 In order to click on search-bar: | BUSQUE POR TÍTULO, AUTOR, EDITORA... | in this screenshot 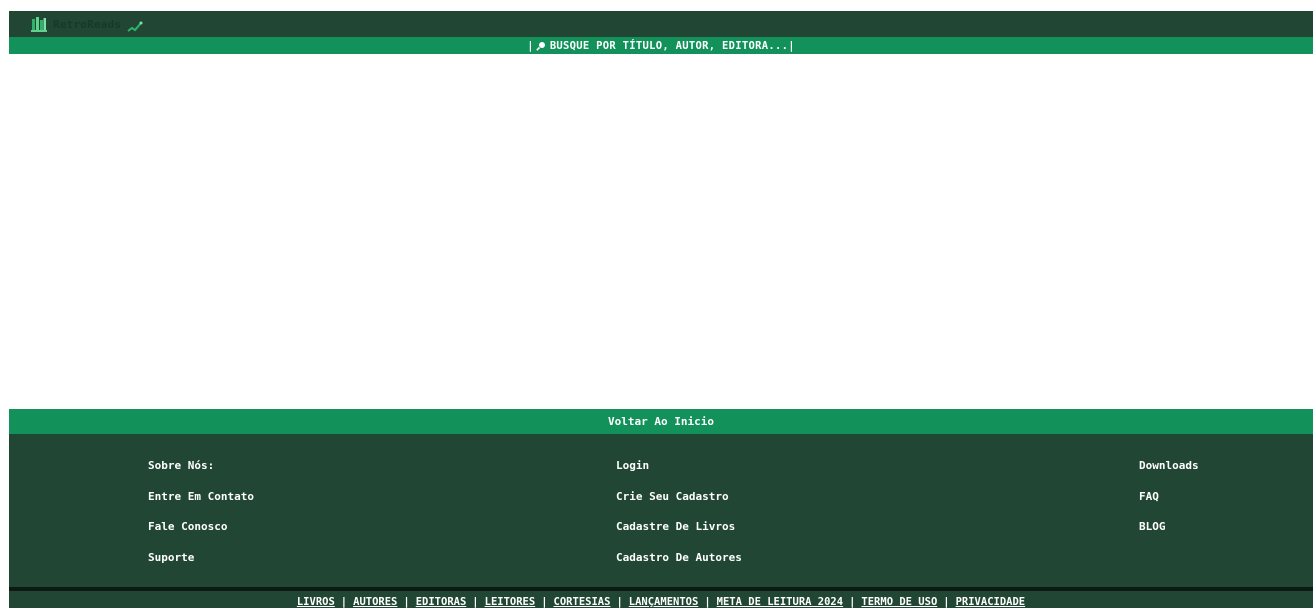, I will do `click(661, 45)`.